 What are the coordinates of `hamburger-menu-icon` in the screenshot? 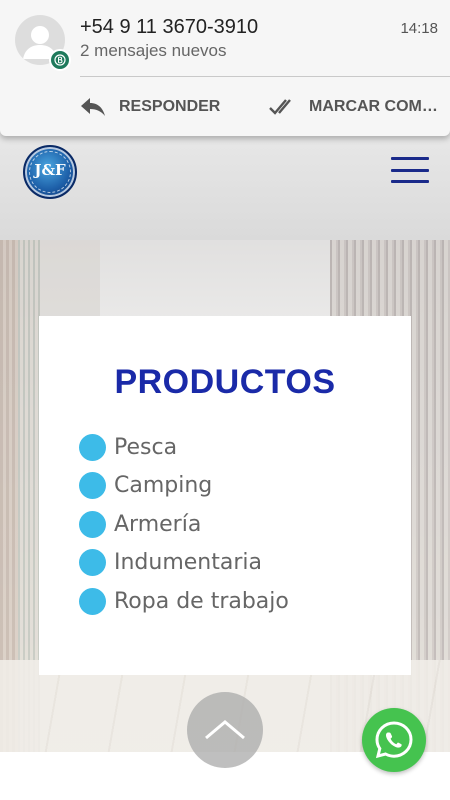 It's located at (410, 170).